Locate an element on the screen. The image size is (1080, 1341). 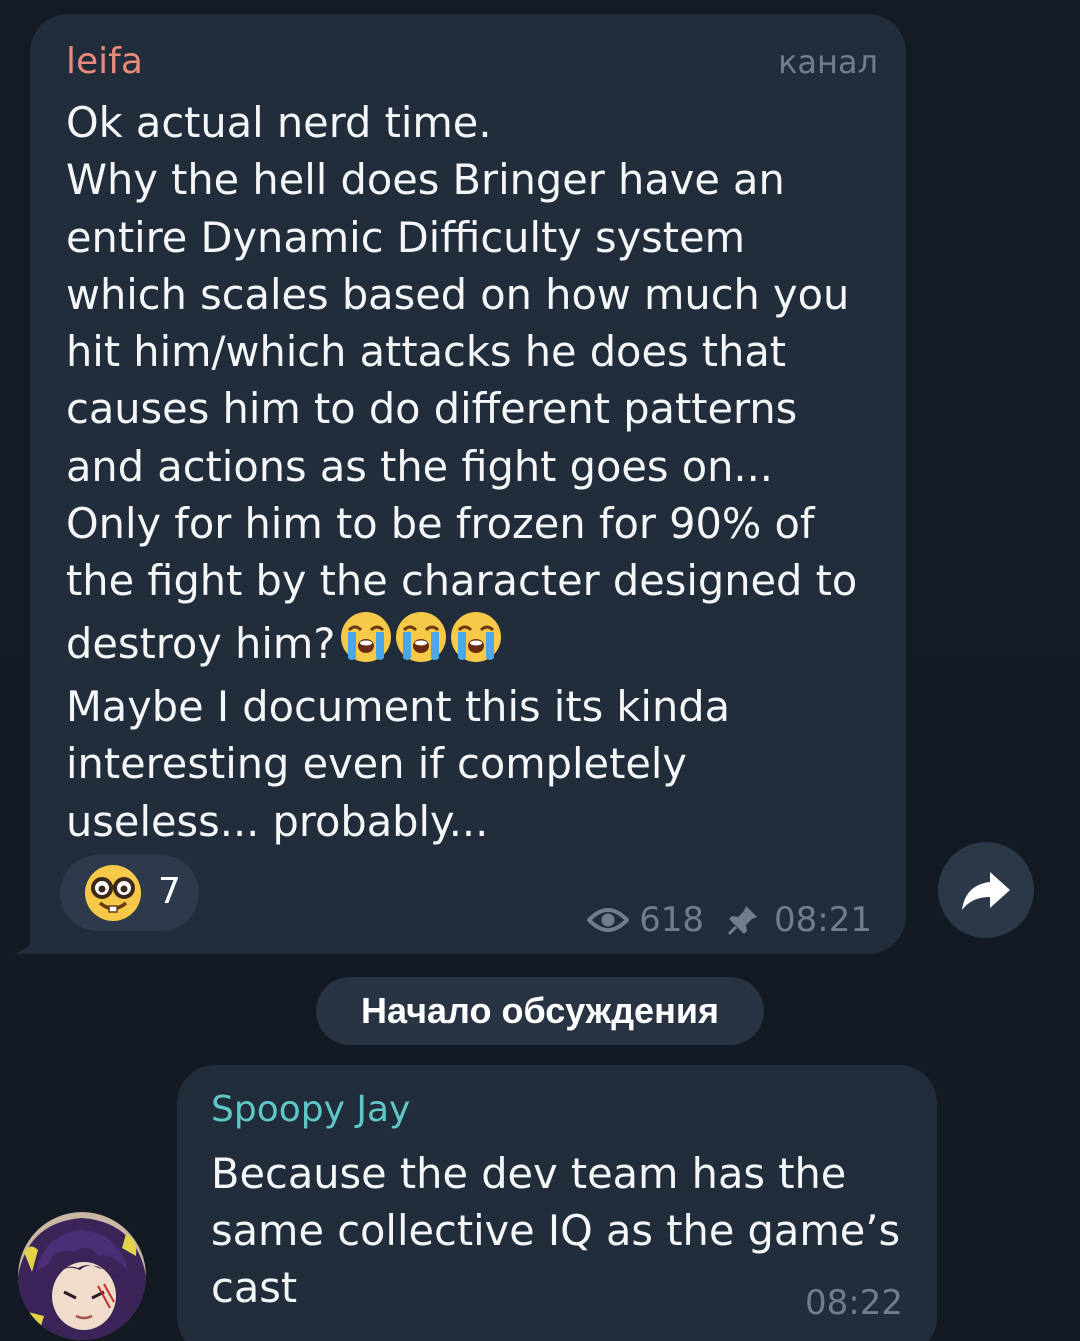
post-text-line: entire Dynamic Difficulty system is located at coordinates (406, 237).